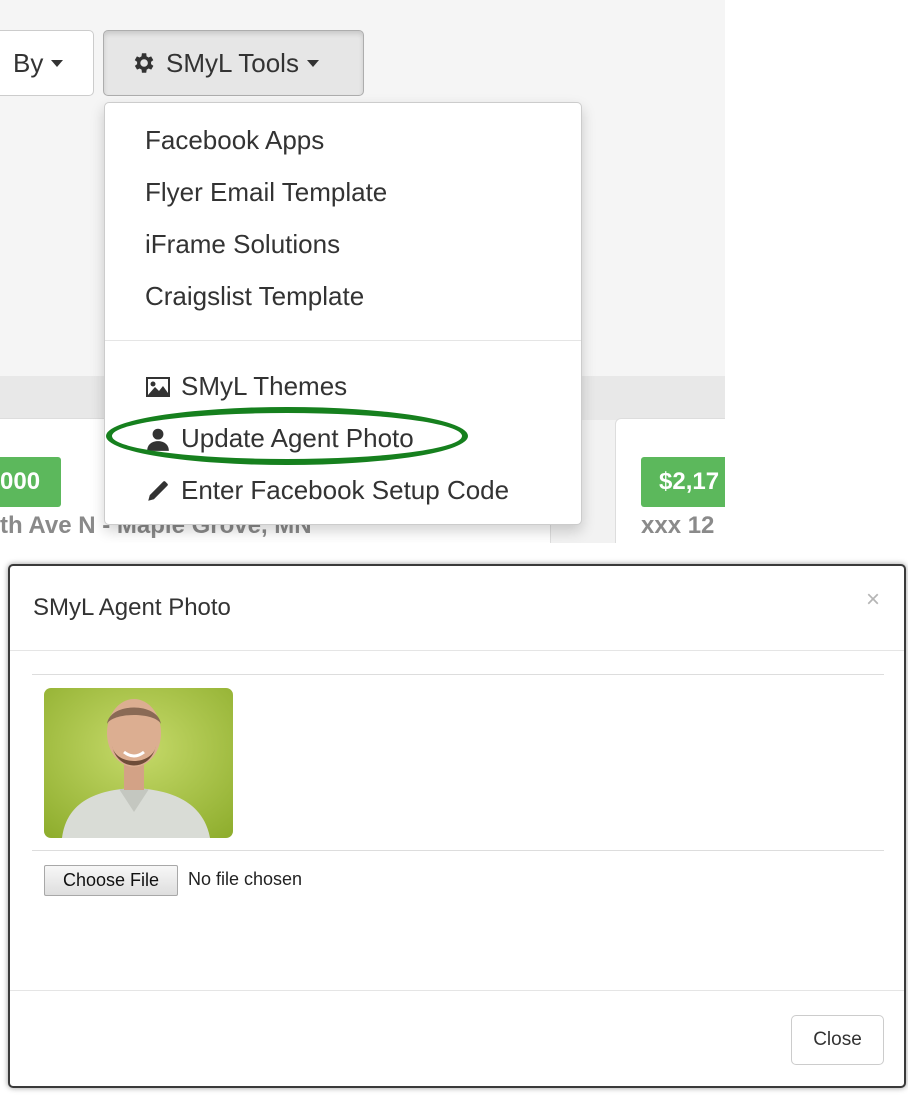 Image resolution: width=908 pixels, height=1095 pixels. I want to click on menu-item-craigslist-template: Craigslist Template, so click(254, 296).